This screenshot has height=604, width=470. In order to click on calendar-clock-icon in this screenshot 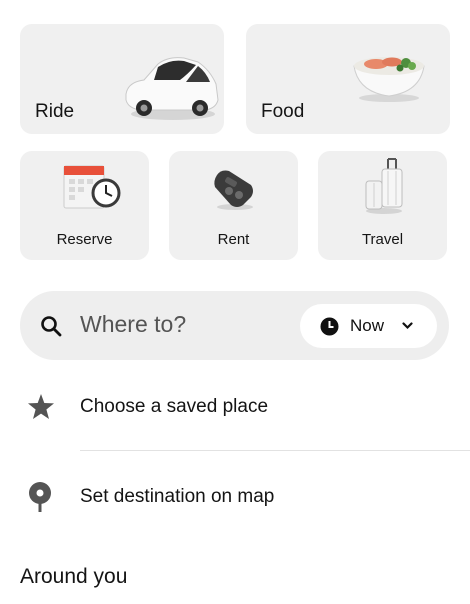, I will do `click(92, 187)`.